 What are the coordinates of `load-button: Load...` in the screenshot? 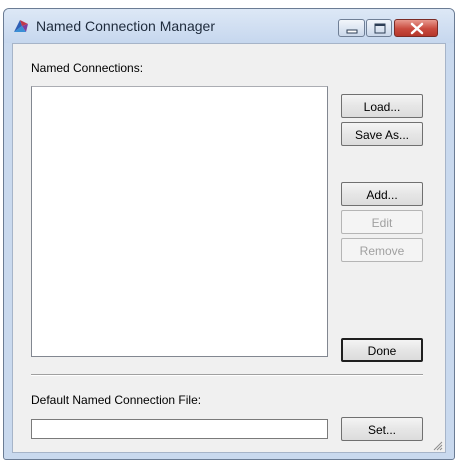 It's located at (382, 106).